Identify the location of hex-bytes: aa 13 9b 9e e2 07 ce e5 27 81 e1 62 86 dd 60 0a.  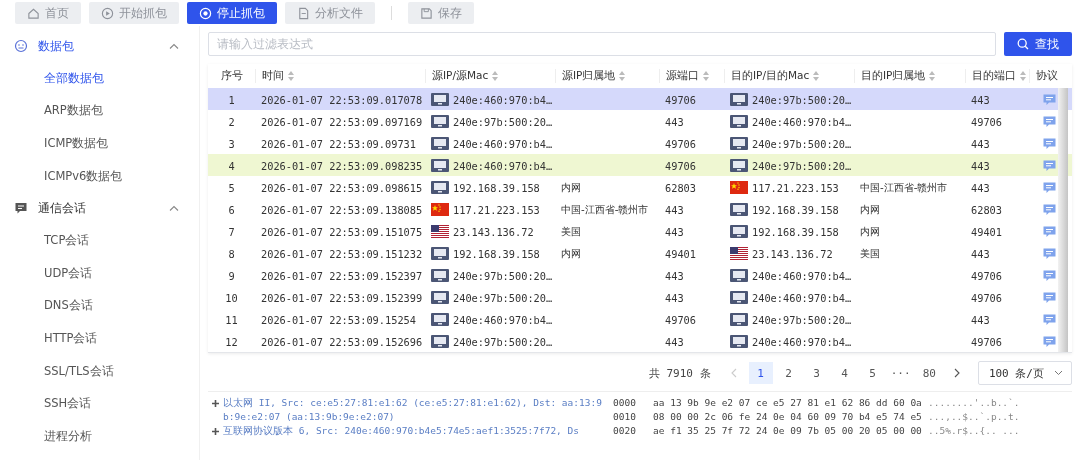
(788, 403).